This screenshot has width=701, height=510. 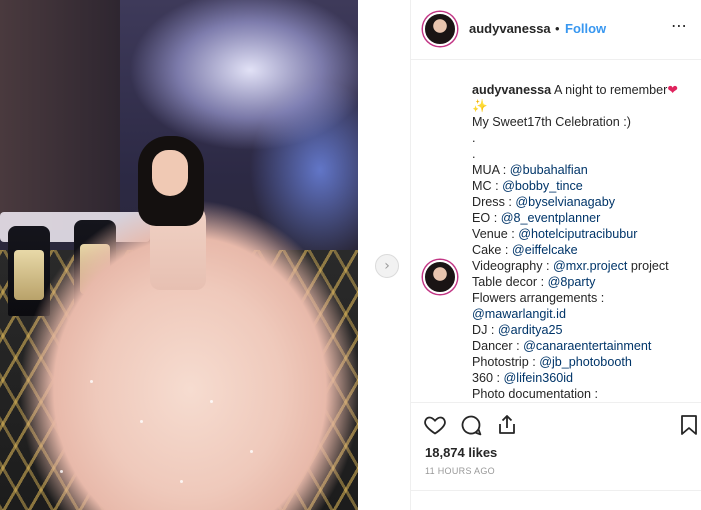 I want to click on caption-line-label: Videography :, so click(x=512, y=266).